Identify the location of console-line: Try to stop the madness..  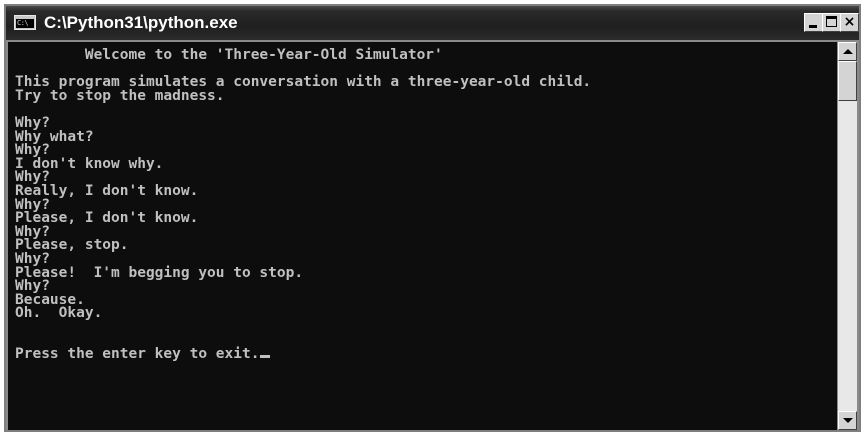
(120, 95).